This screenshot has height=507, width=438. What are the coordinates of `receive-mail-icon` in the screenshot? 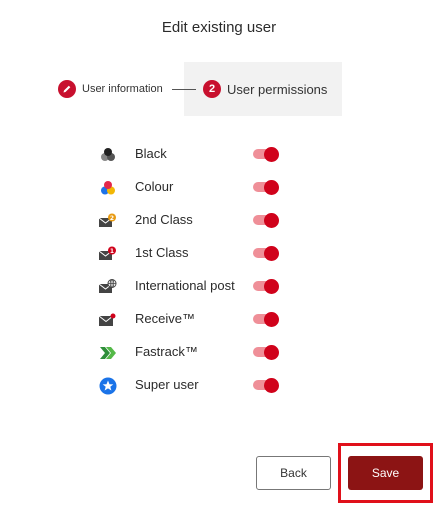 It's located at (108, 320).